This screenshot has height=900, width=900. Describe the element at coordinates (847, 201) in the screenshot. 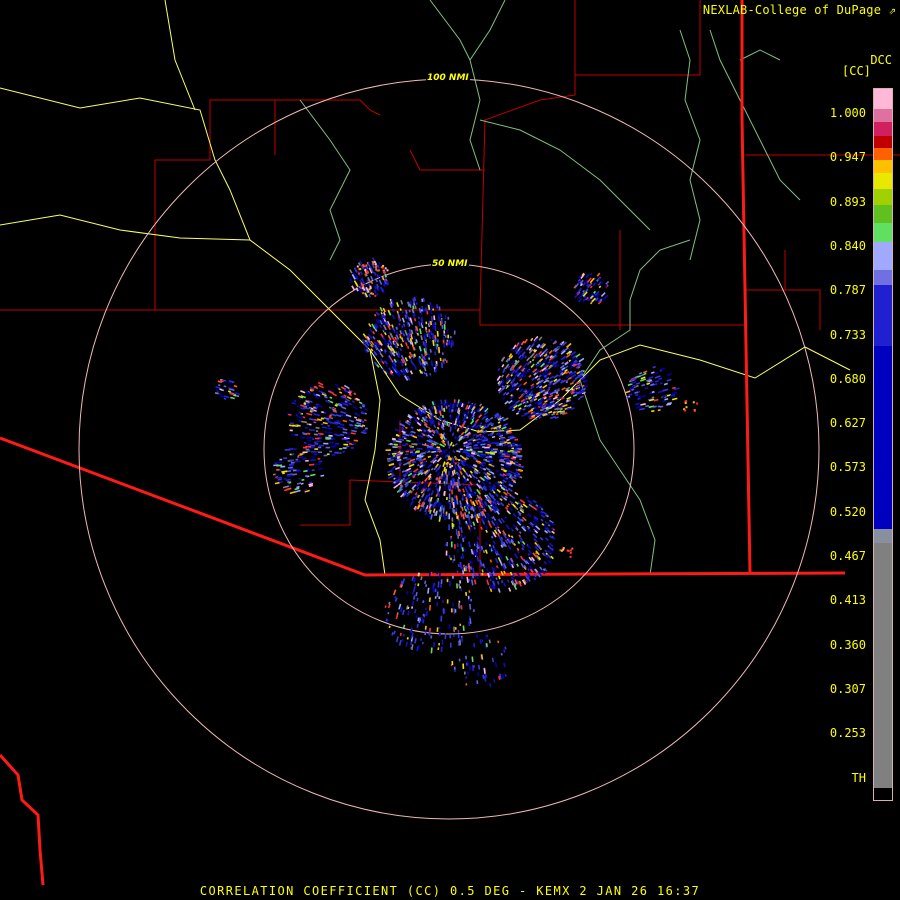

I see `legend-label: 0.893` at that location.